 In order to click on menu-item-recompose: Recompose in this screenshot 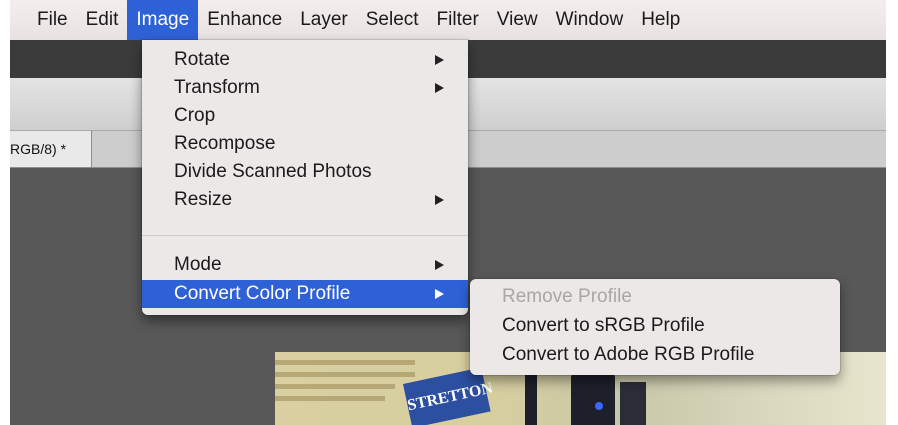, I will do `click(305, 144)`.